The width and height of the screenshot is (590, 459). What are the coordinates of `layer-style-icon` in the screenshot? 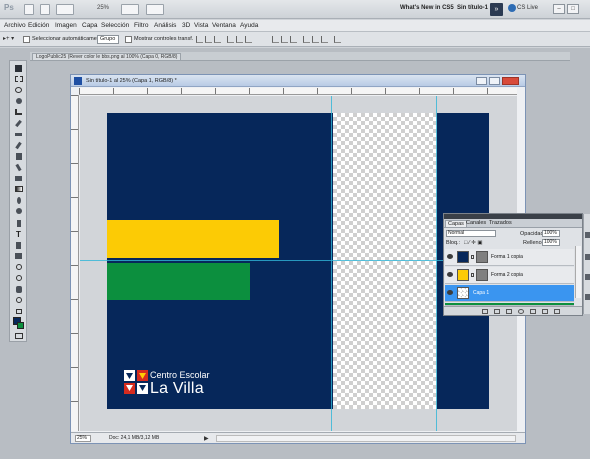 It's located at (497, 311).